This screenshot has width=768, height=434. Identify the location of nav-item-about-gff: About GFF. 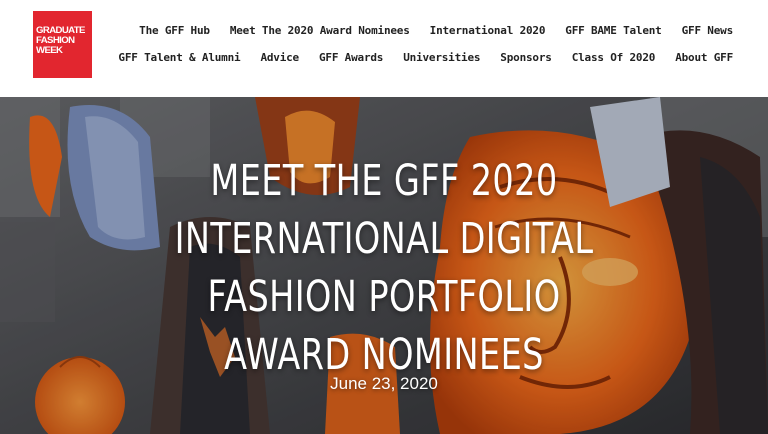
(704, 57).